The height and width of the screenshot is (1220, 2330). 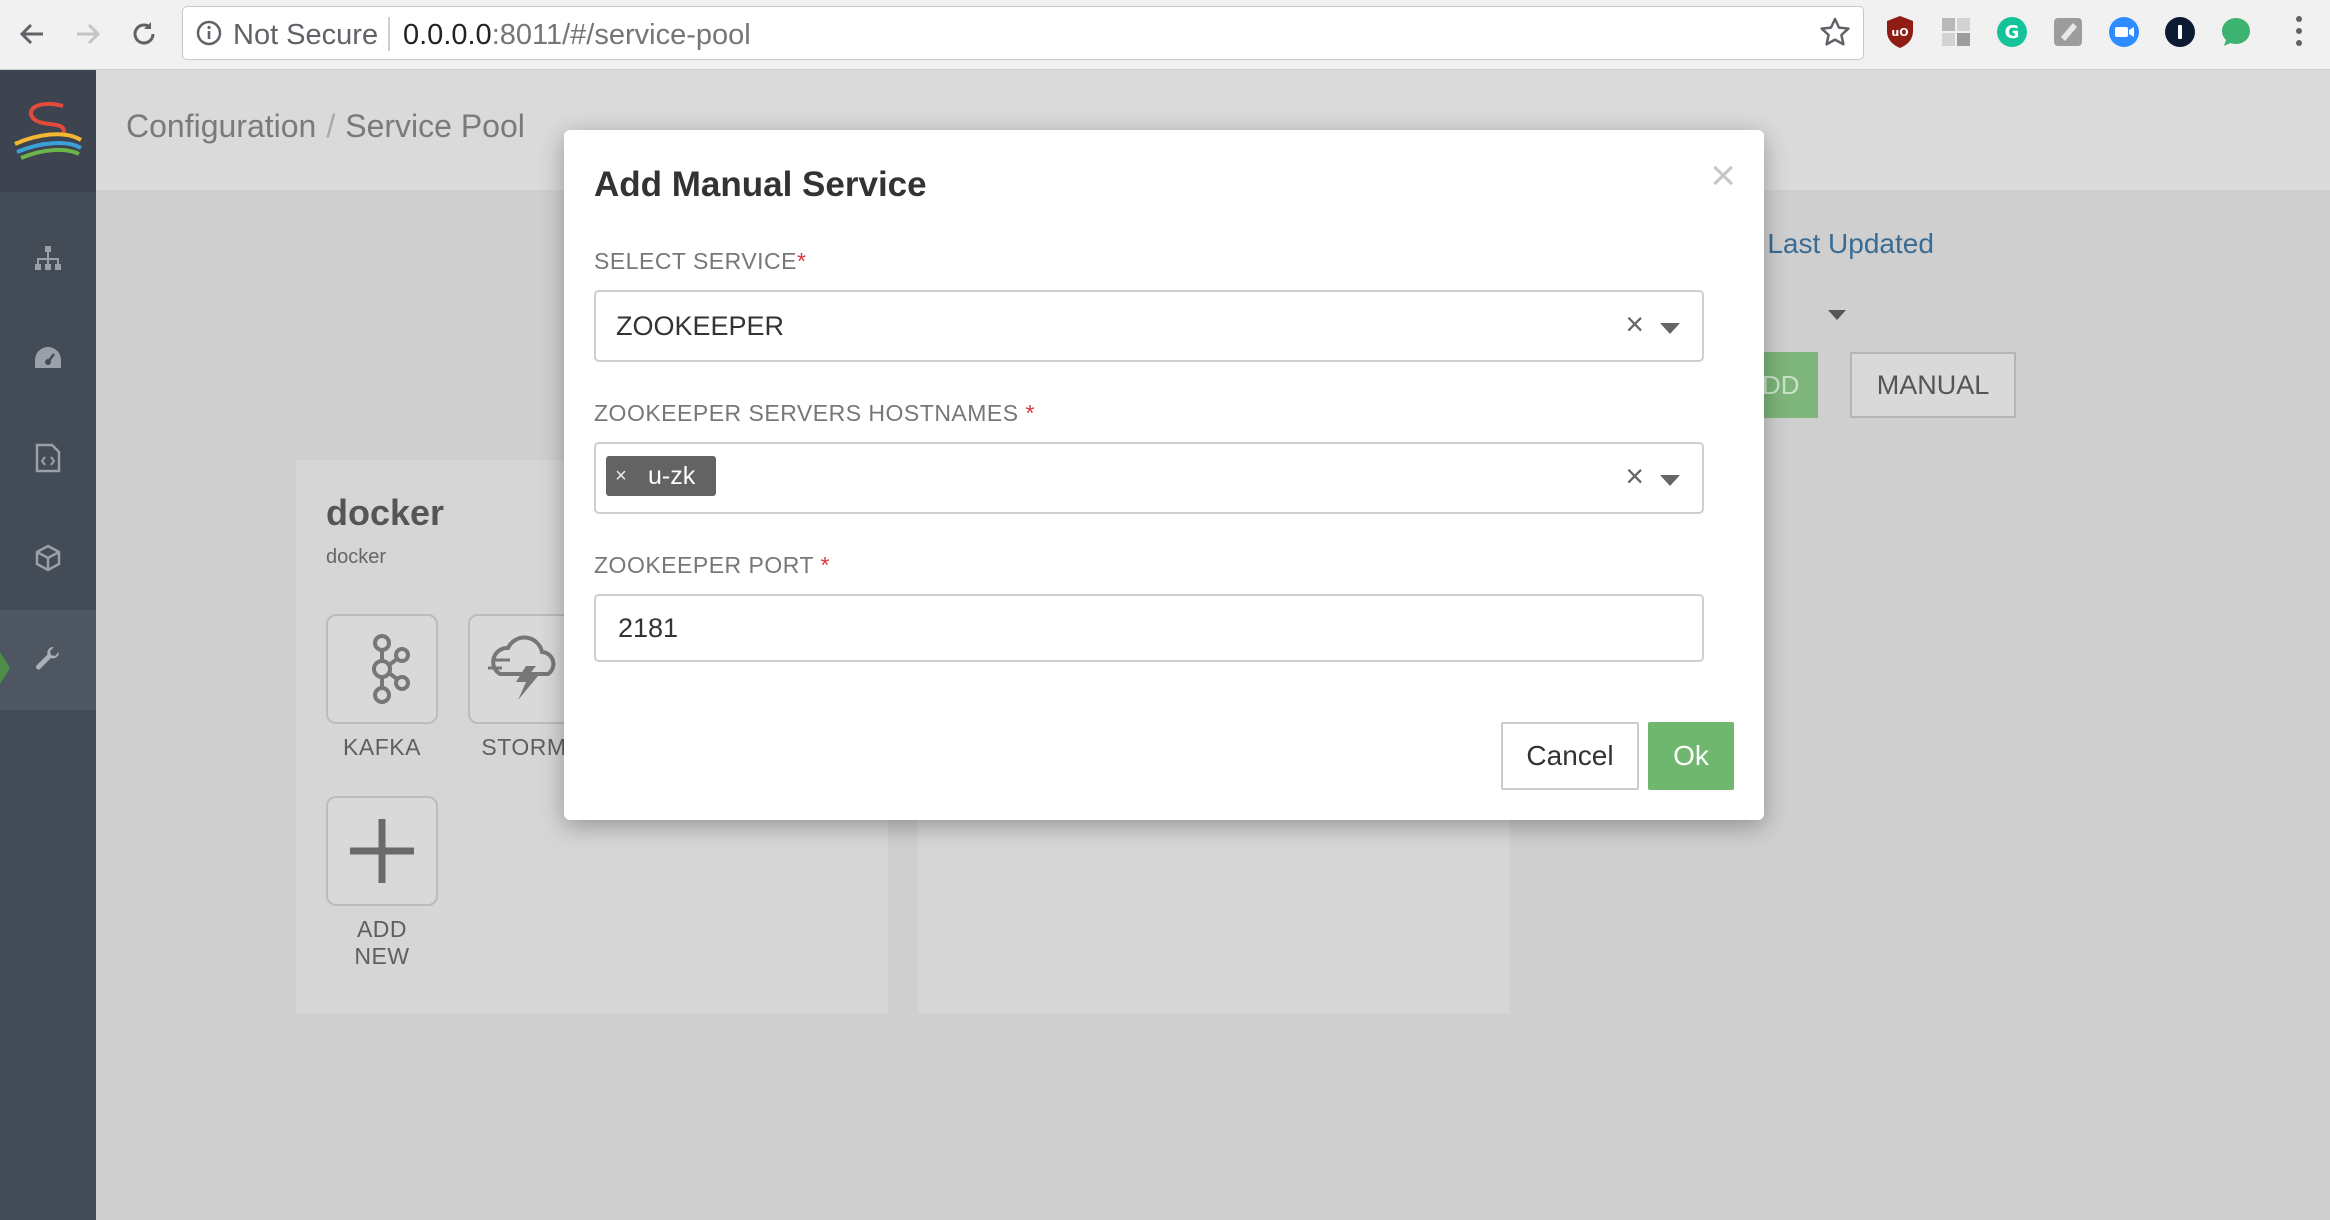 What do you see at coordinates (806, 413) in the screenshot?
I see `label-text: ZOOKEEPER SERVERS HOSTNAMES` at bounding box center [806, 413].